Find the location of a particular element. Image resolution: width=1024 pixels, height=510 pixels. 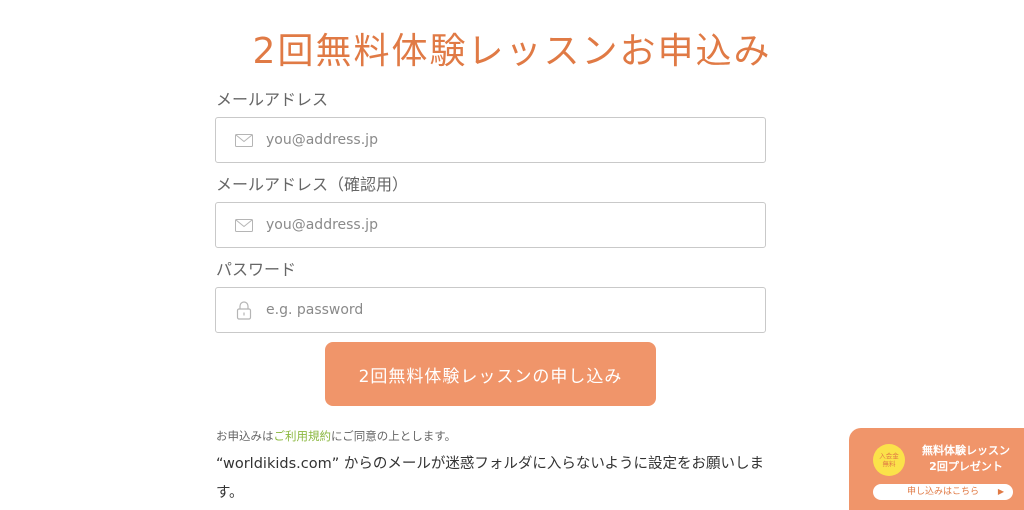

submit-button: 2回無料体験レッスンの申し込み is located at coordinates (490, 374).